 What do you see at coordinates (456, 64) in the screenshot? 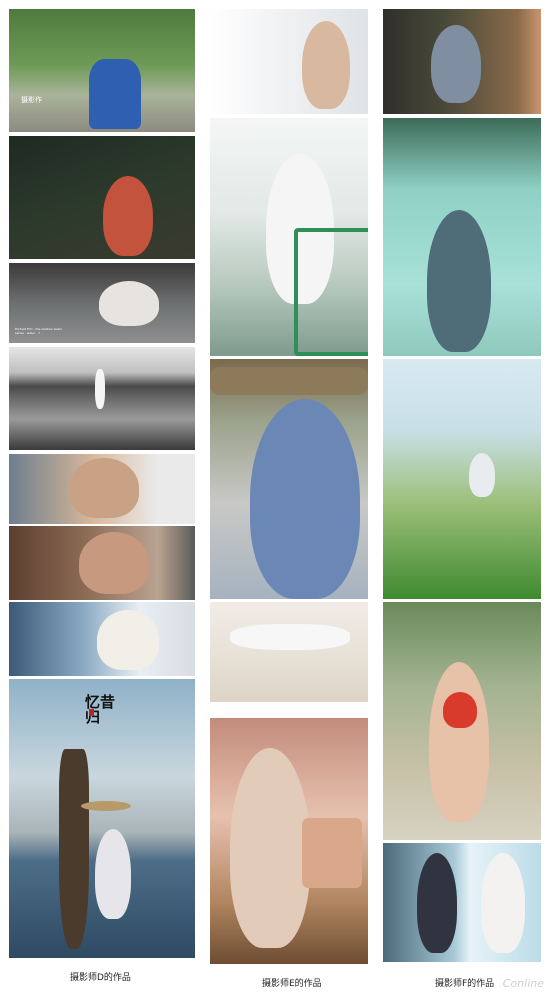
I see `figure-sitting` at bounding box center [456, 64].